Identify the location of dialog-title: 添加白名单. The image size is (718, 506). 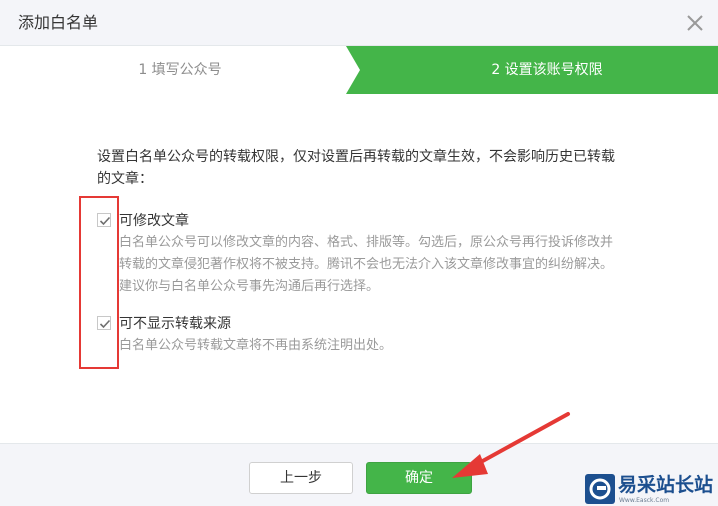
(58, 22).